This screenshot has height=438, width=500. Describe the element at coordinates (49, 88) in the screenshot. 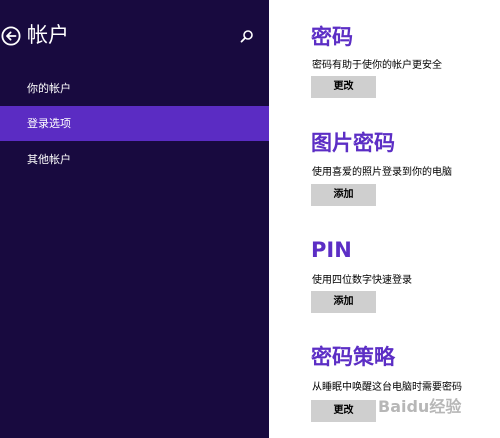

I see `sidebar-item-label: 你的帐户` at that location.